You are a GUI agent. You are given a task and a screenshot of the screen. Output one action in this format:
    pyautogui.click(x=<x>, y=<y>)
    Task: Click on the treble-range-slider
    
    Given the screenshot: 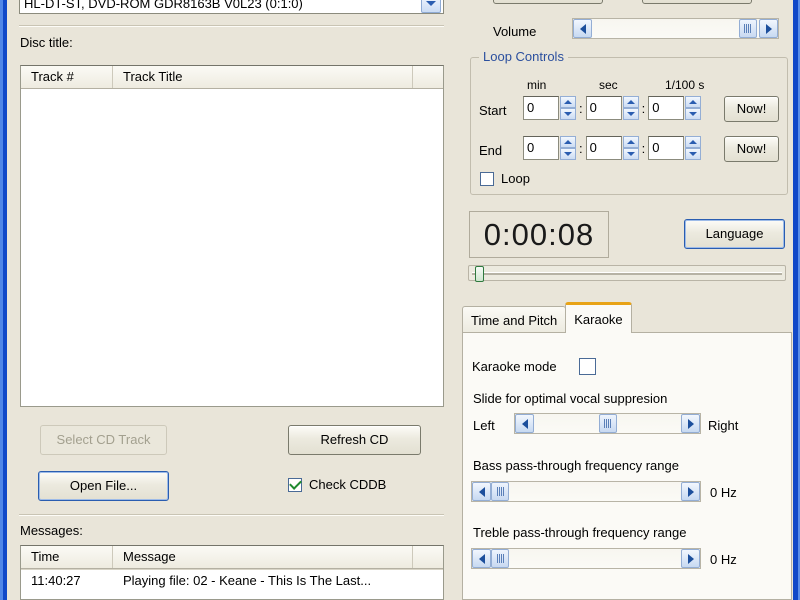 What is the action you would take?
    pyautogui.click(x=586, y=558)
    